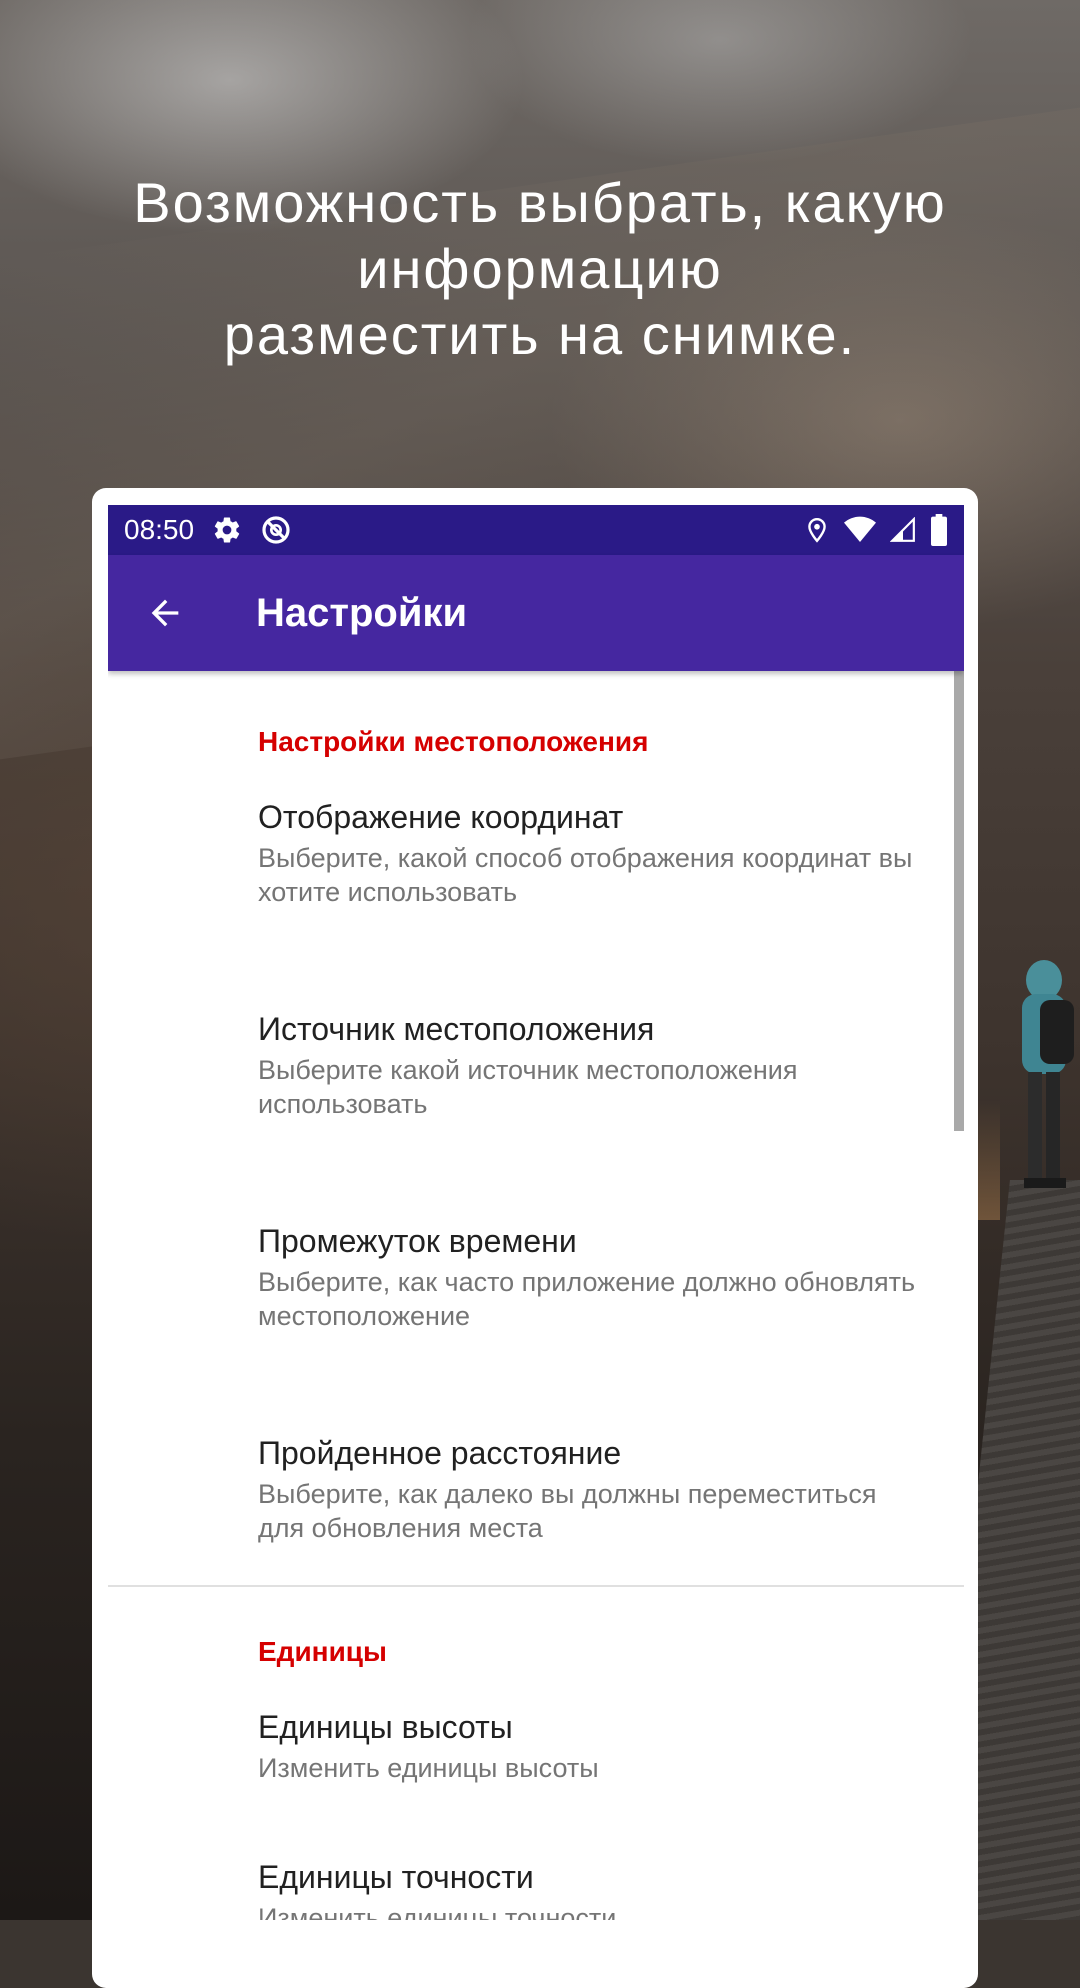 The width and height of the screenshot is (1080, 1988). I want to click on pref-title: Единицы точности, so click(396, 1877).